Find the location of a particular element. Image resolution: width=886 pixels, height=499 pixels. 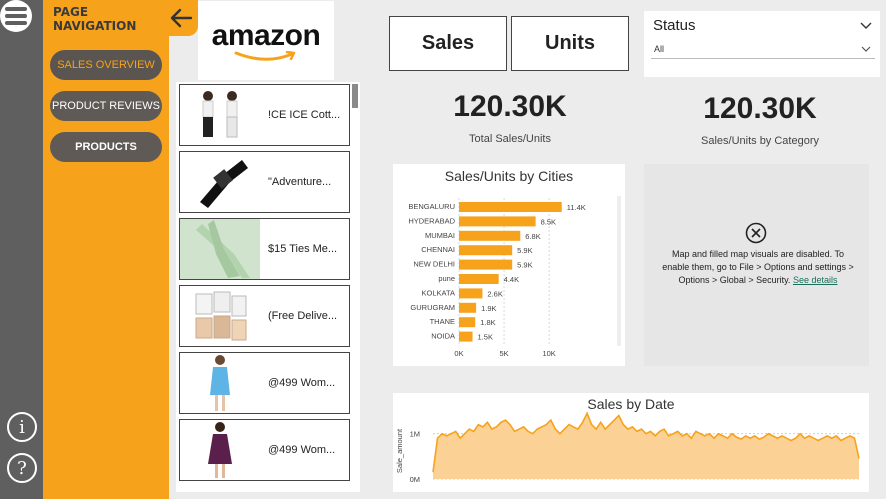

bar-value-label: 6.8K is located at coordinates (532, 236).